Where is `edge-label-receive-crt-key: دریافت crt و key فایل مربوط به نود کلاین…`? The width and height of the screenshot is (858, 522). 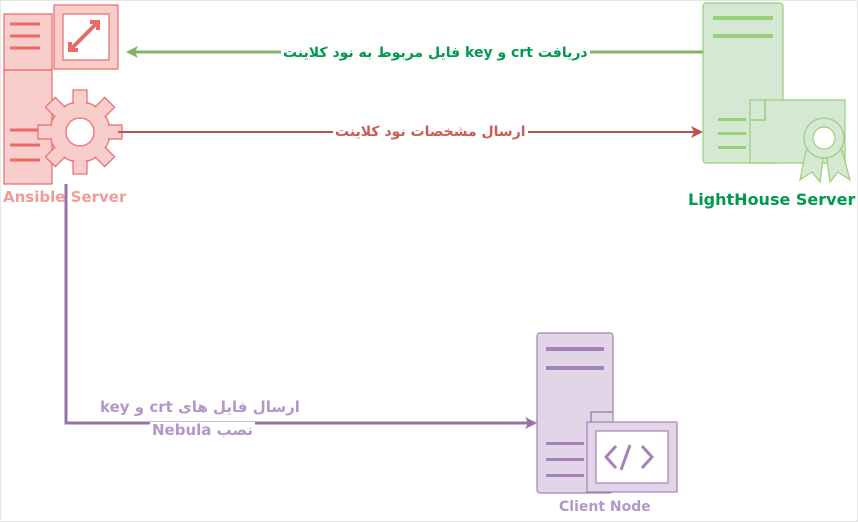 edge-label-receive-crt-key: دریافت crt و key فایل مربوط به نود کلاین… is located at coordinates (435, 53).